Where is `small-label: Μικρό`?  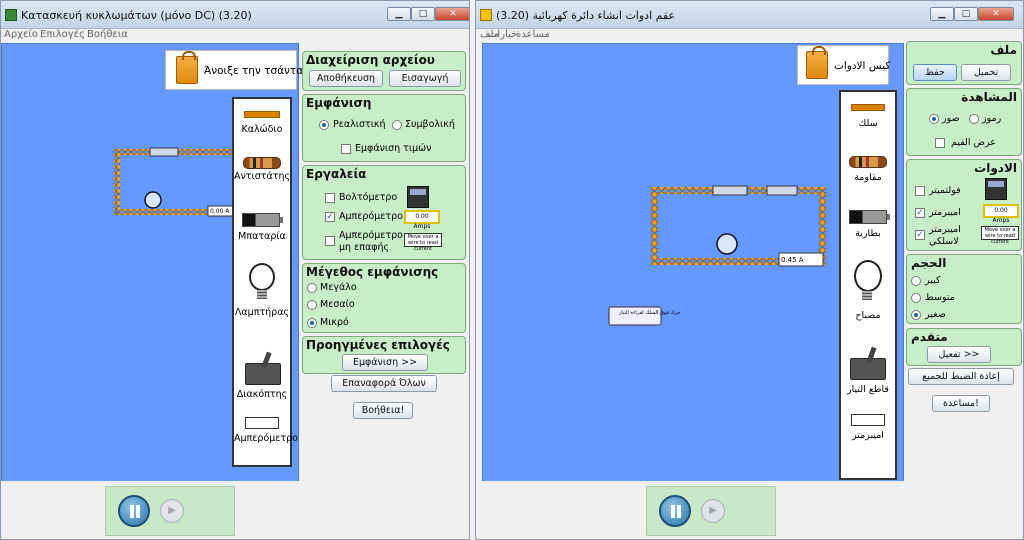
small-label: Μικρό is located at coordinates (334, 322).